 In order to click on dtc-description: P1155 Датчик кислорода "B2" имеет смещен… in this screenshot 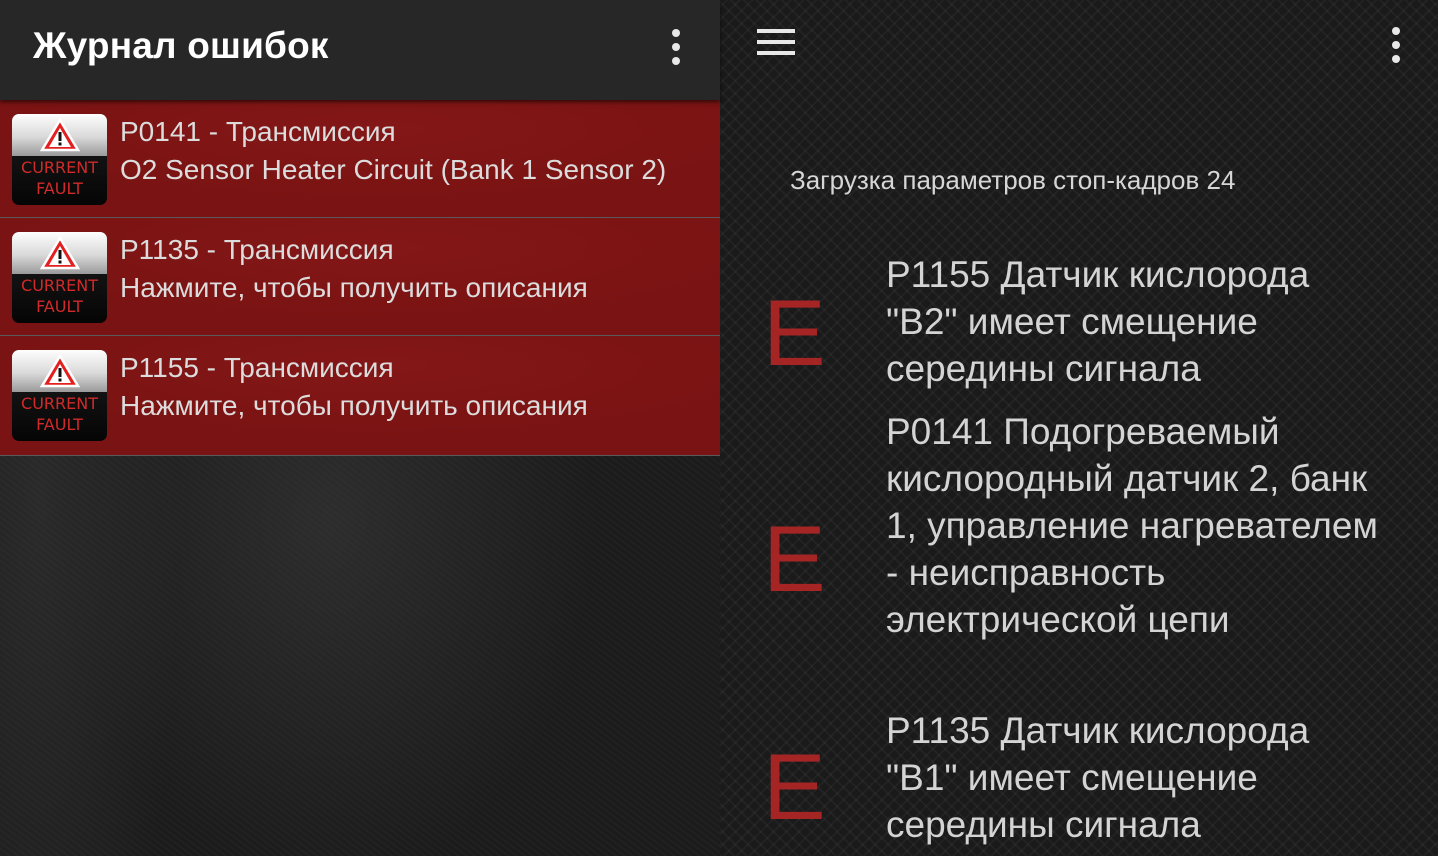, I will do `click(1098, 321)`.